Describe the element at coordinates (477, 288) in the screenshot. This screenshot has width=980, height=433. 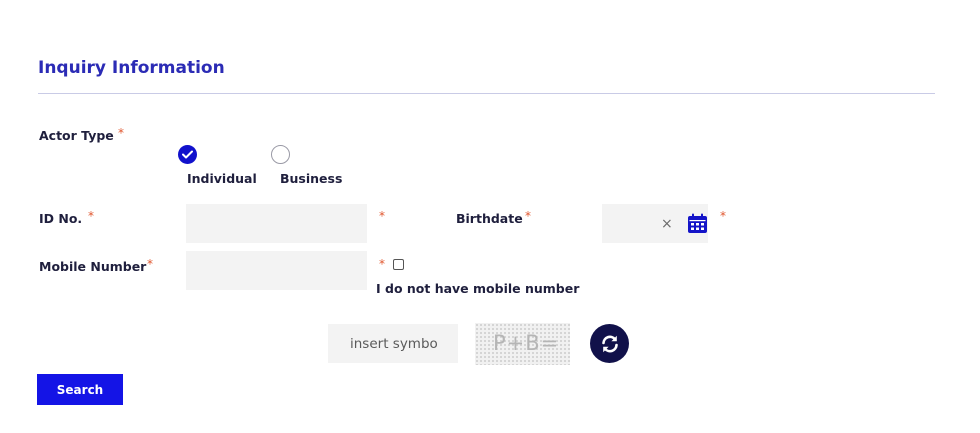
I see `no-mobile-label: I do not have mobile number` at that location.